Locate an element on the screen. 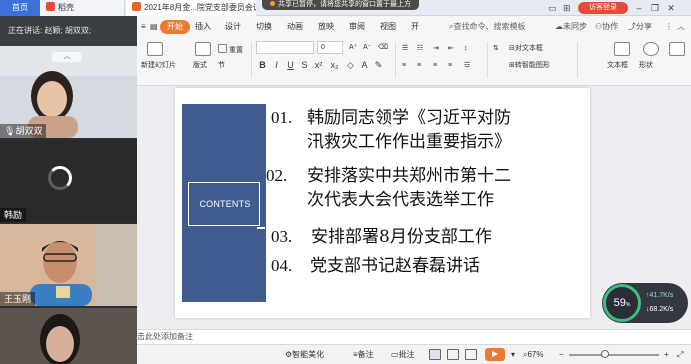  bold-icon: B is located at coordinates (262, 65).